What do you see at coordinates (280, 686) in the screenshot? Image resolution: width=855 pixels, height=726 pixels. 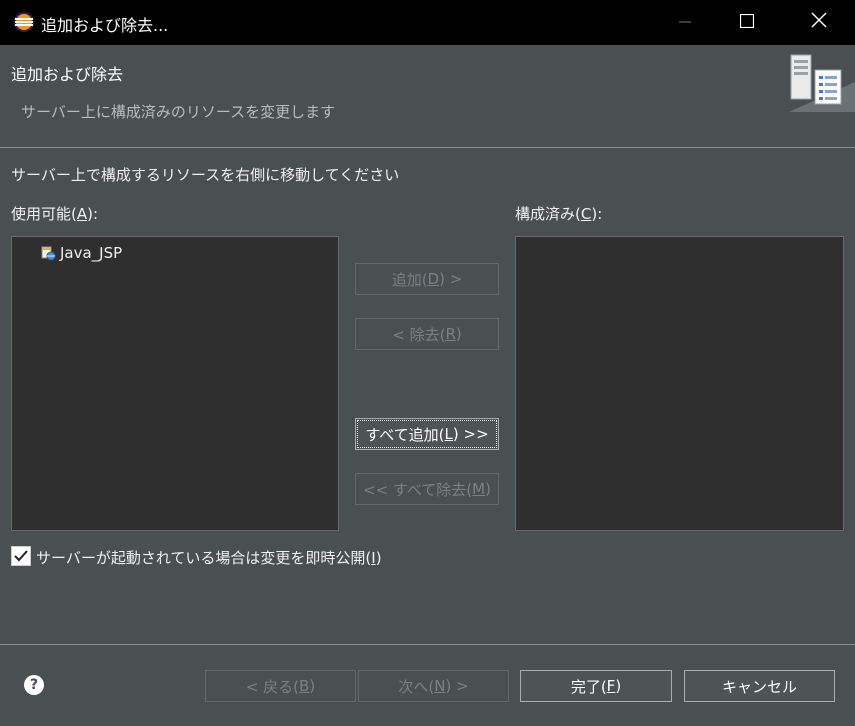 I see `back-button: < 戻る(B)` at bounding box center [280, 686].